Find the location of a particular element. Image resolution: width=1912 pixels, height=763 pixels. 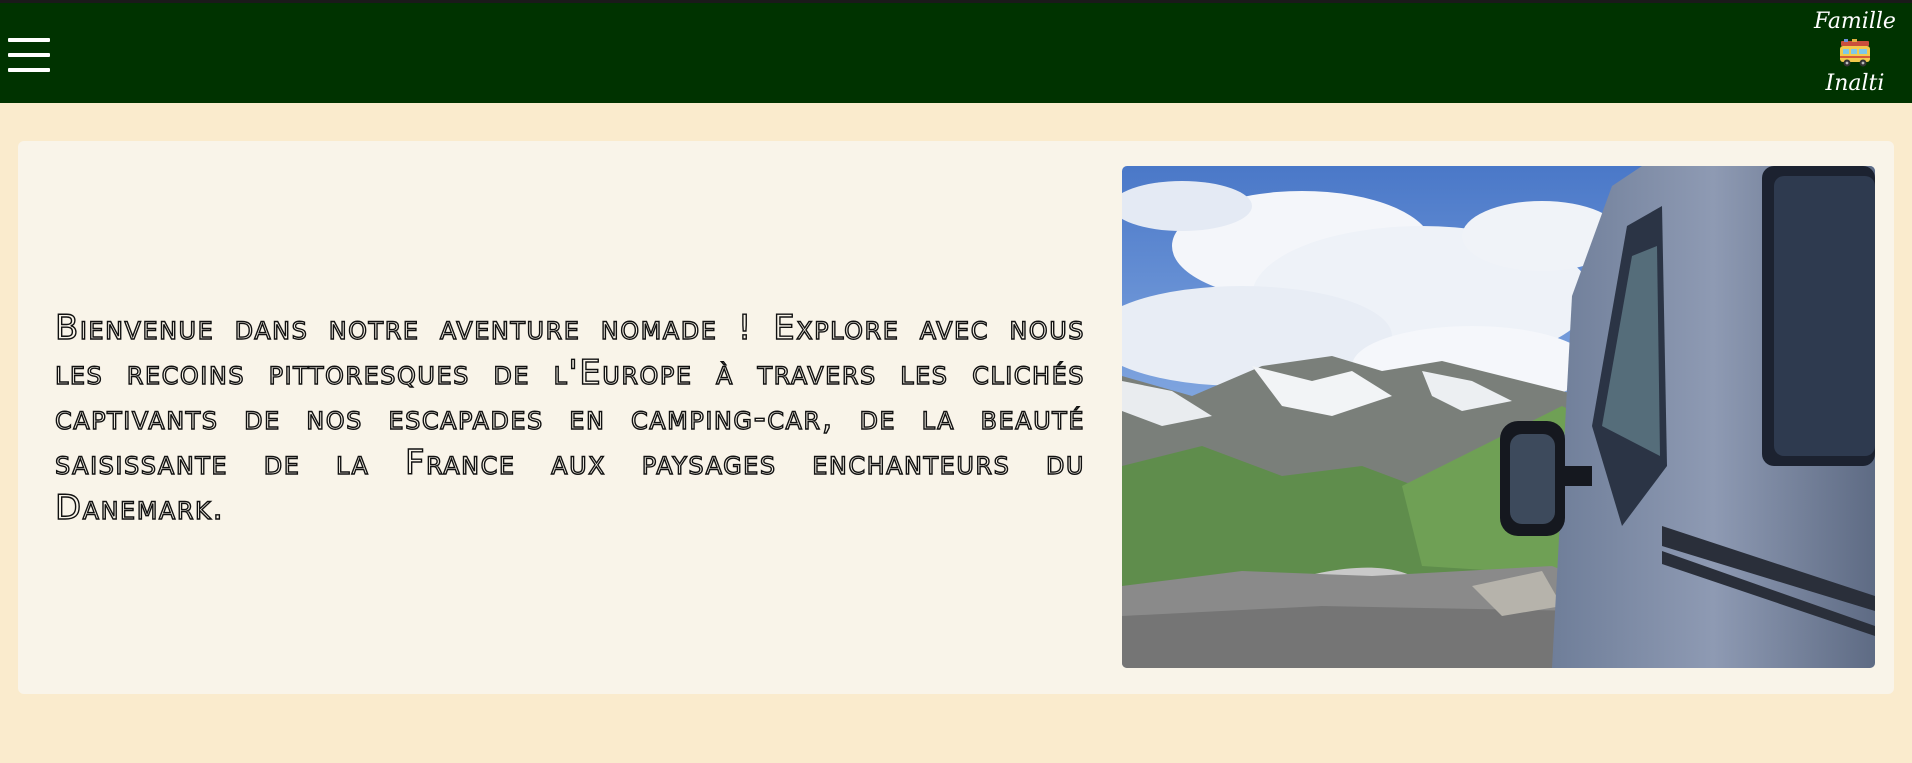

hamburger-menu-icon is located at coordinates (29, 55).